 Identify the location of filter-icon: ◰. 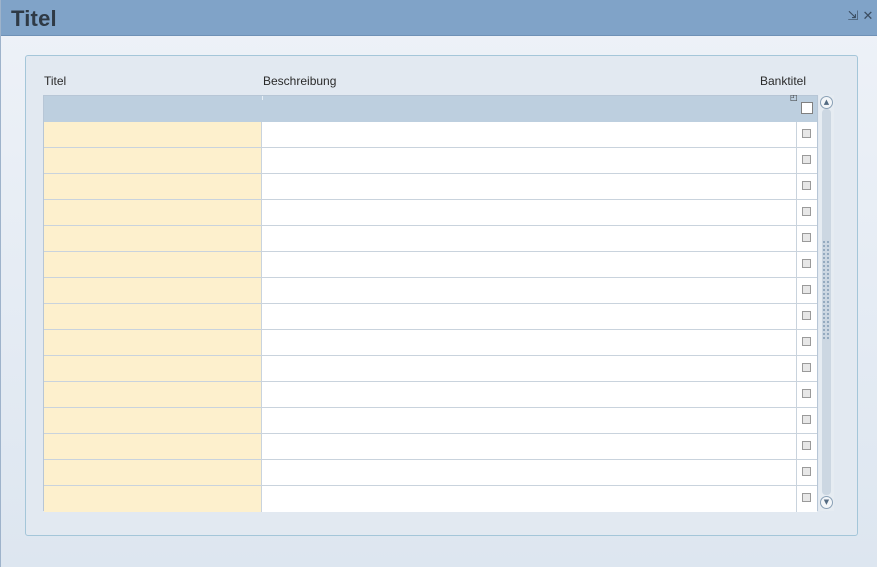
(794, 97).